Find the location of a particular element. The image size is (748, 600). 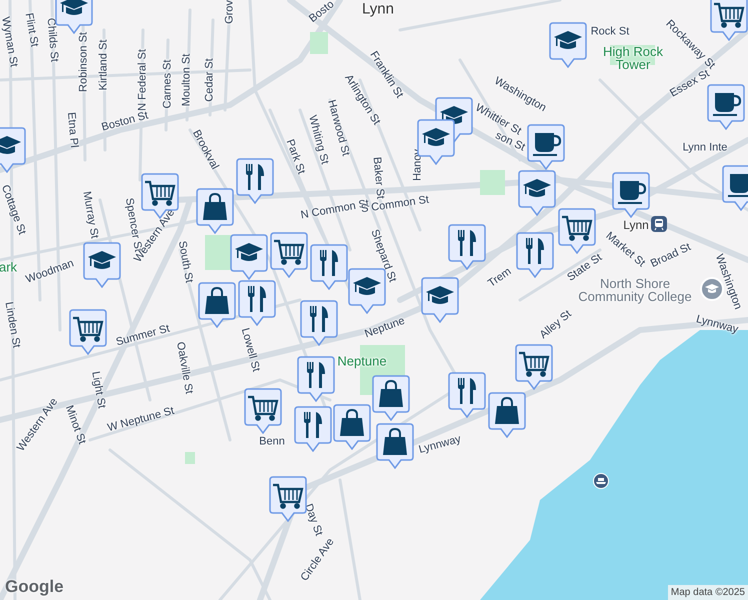

map-label: Whiting St is located at coordinates (318, 140).